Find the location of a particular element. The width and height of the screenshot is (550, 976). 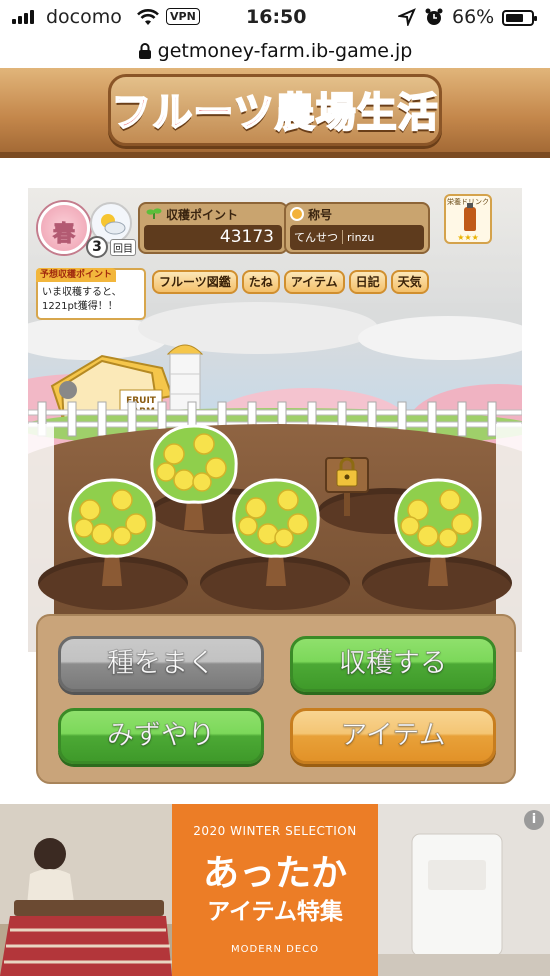

battery-percent: 66% is located at coordinates (473, 17).